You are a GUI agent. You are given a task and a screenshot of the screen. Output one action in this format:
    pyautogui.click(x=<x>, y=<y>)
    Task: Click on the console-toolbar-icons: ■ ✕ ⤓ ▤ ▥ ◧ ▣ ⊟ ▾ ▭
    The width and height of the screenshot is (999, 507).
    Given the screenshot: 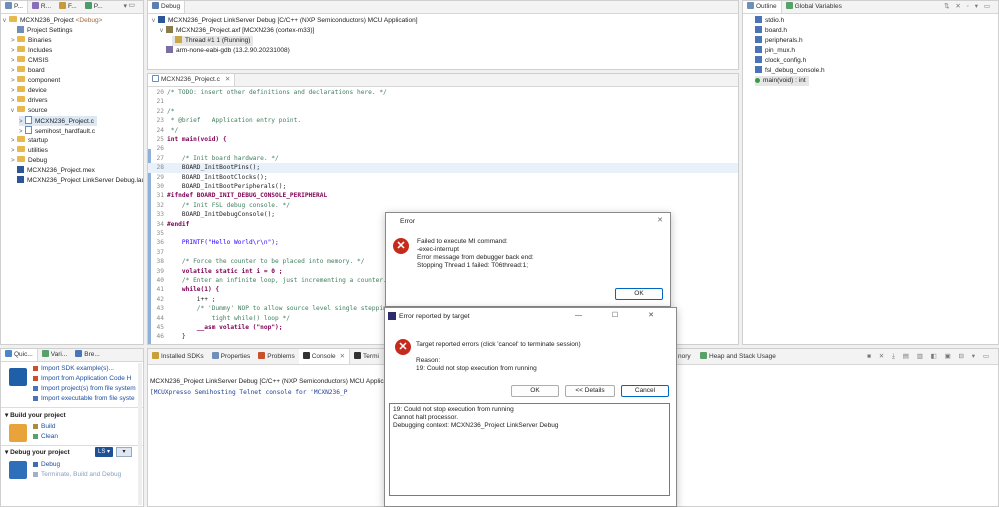 What is the action you would take?
    pyautogui.click(x=929, y=356)
    